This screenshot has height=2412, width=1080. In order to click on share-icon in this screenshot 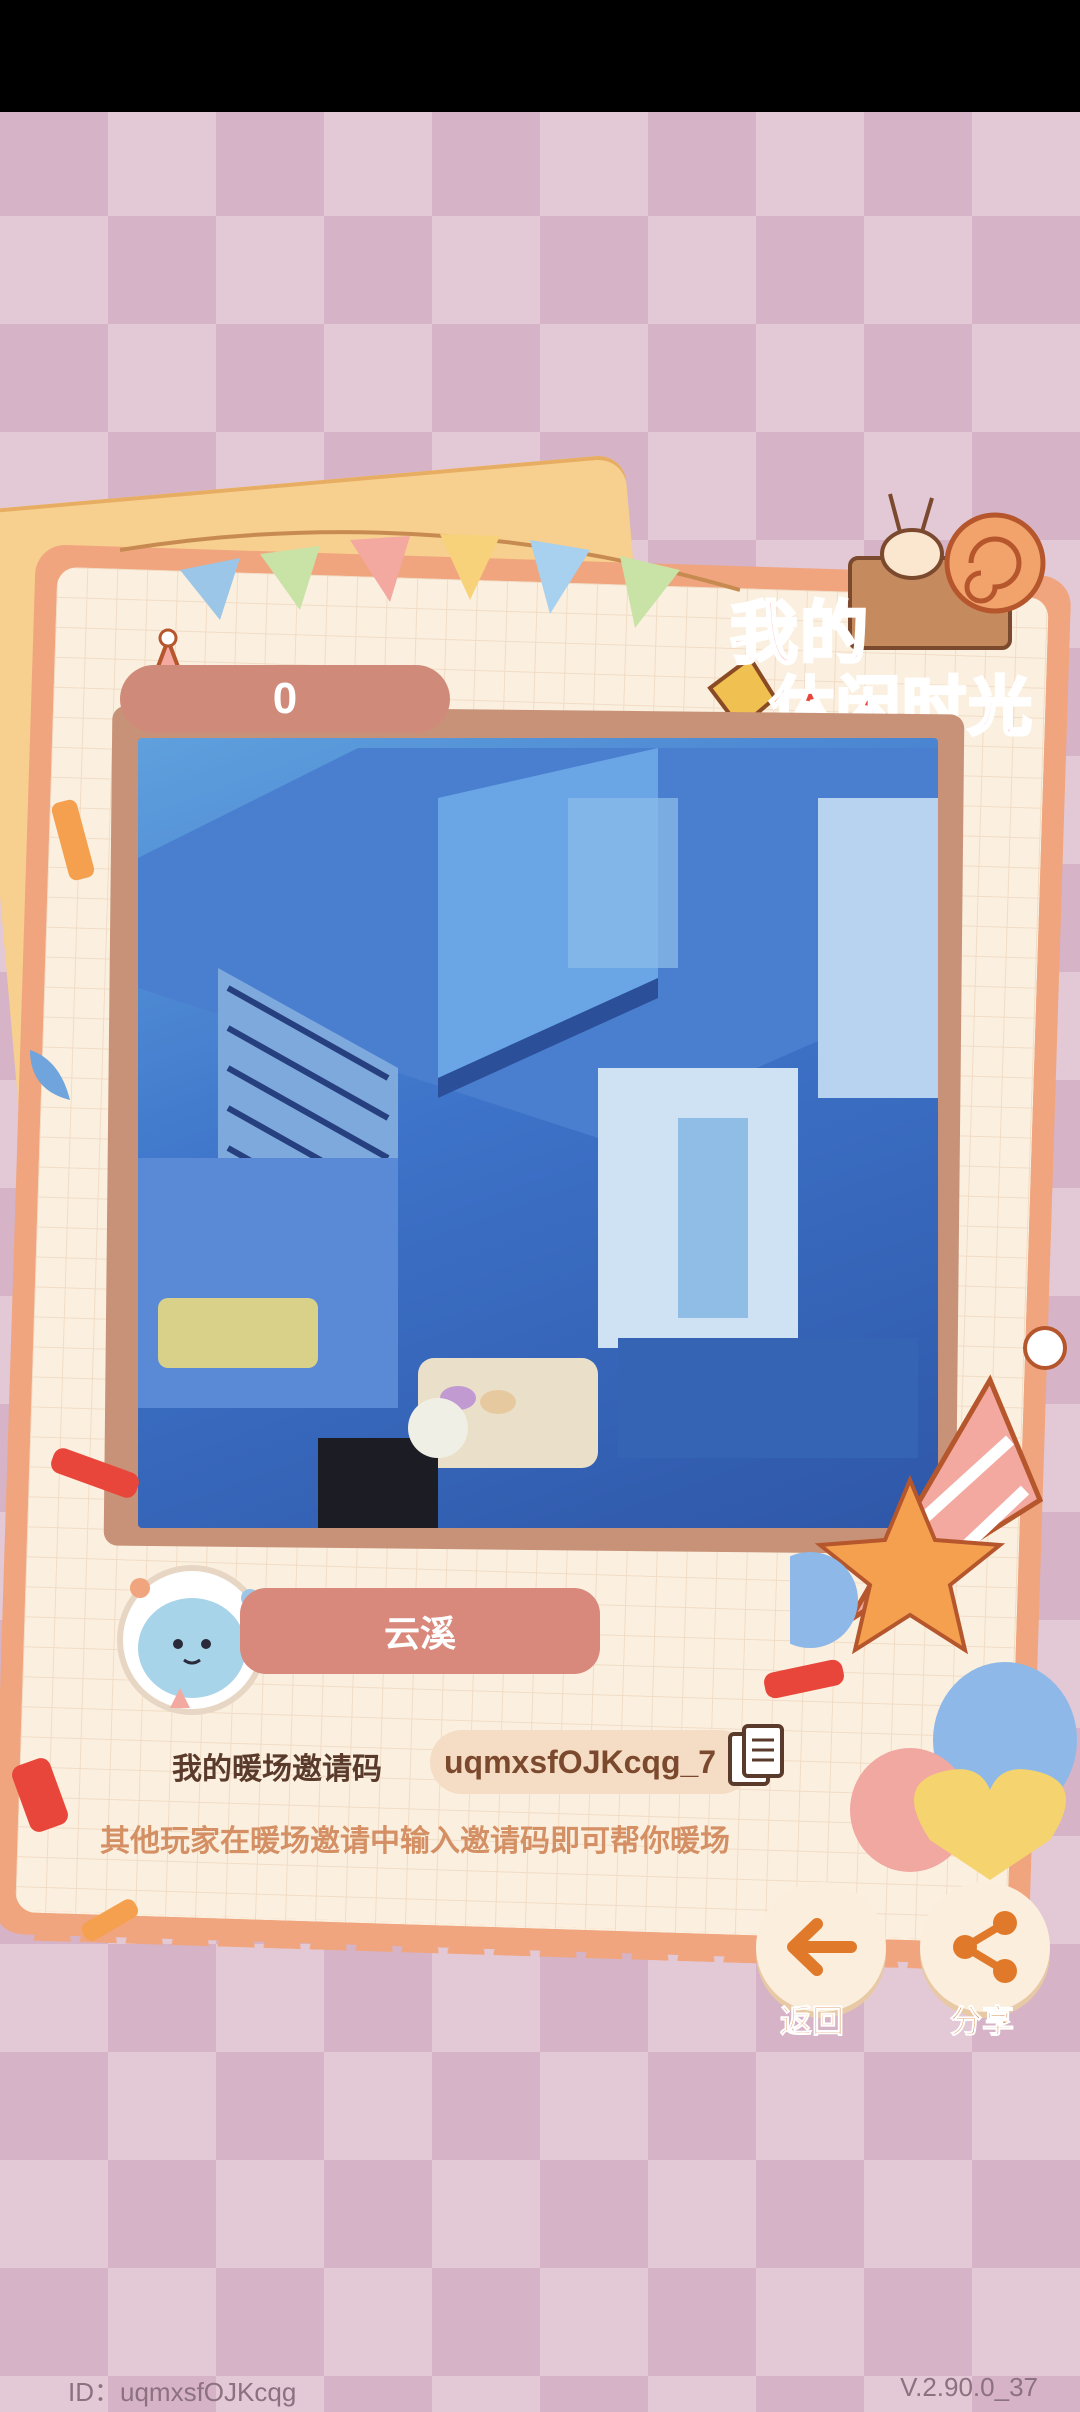, I will do `click(985, 1947)`.